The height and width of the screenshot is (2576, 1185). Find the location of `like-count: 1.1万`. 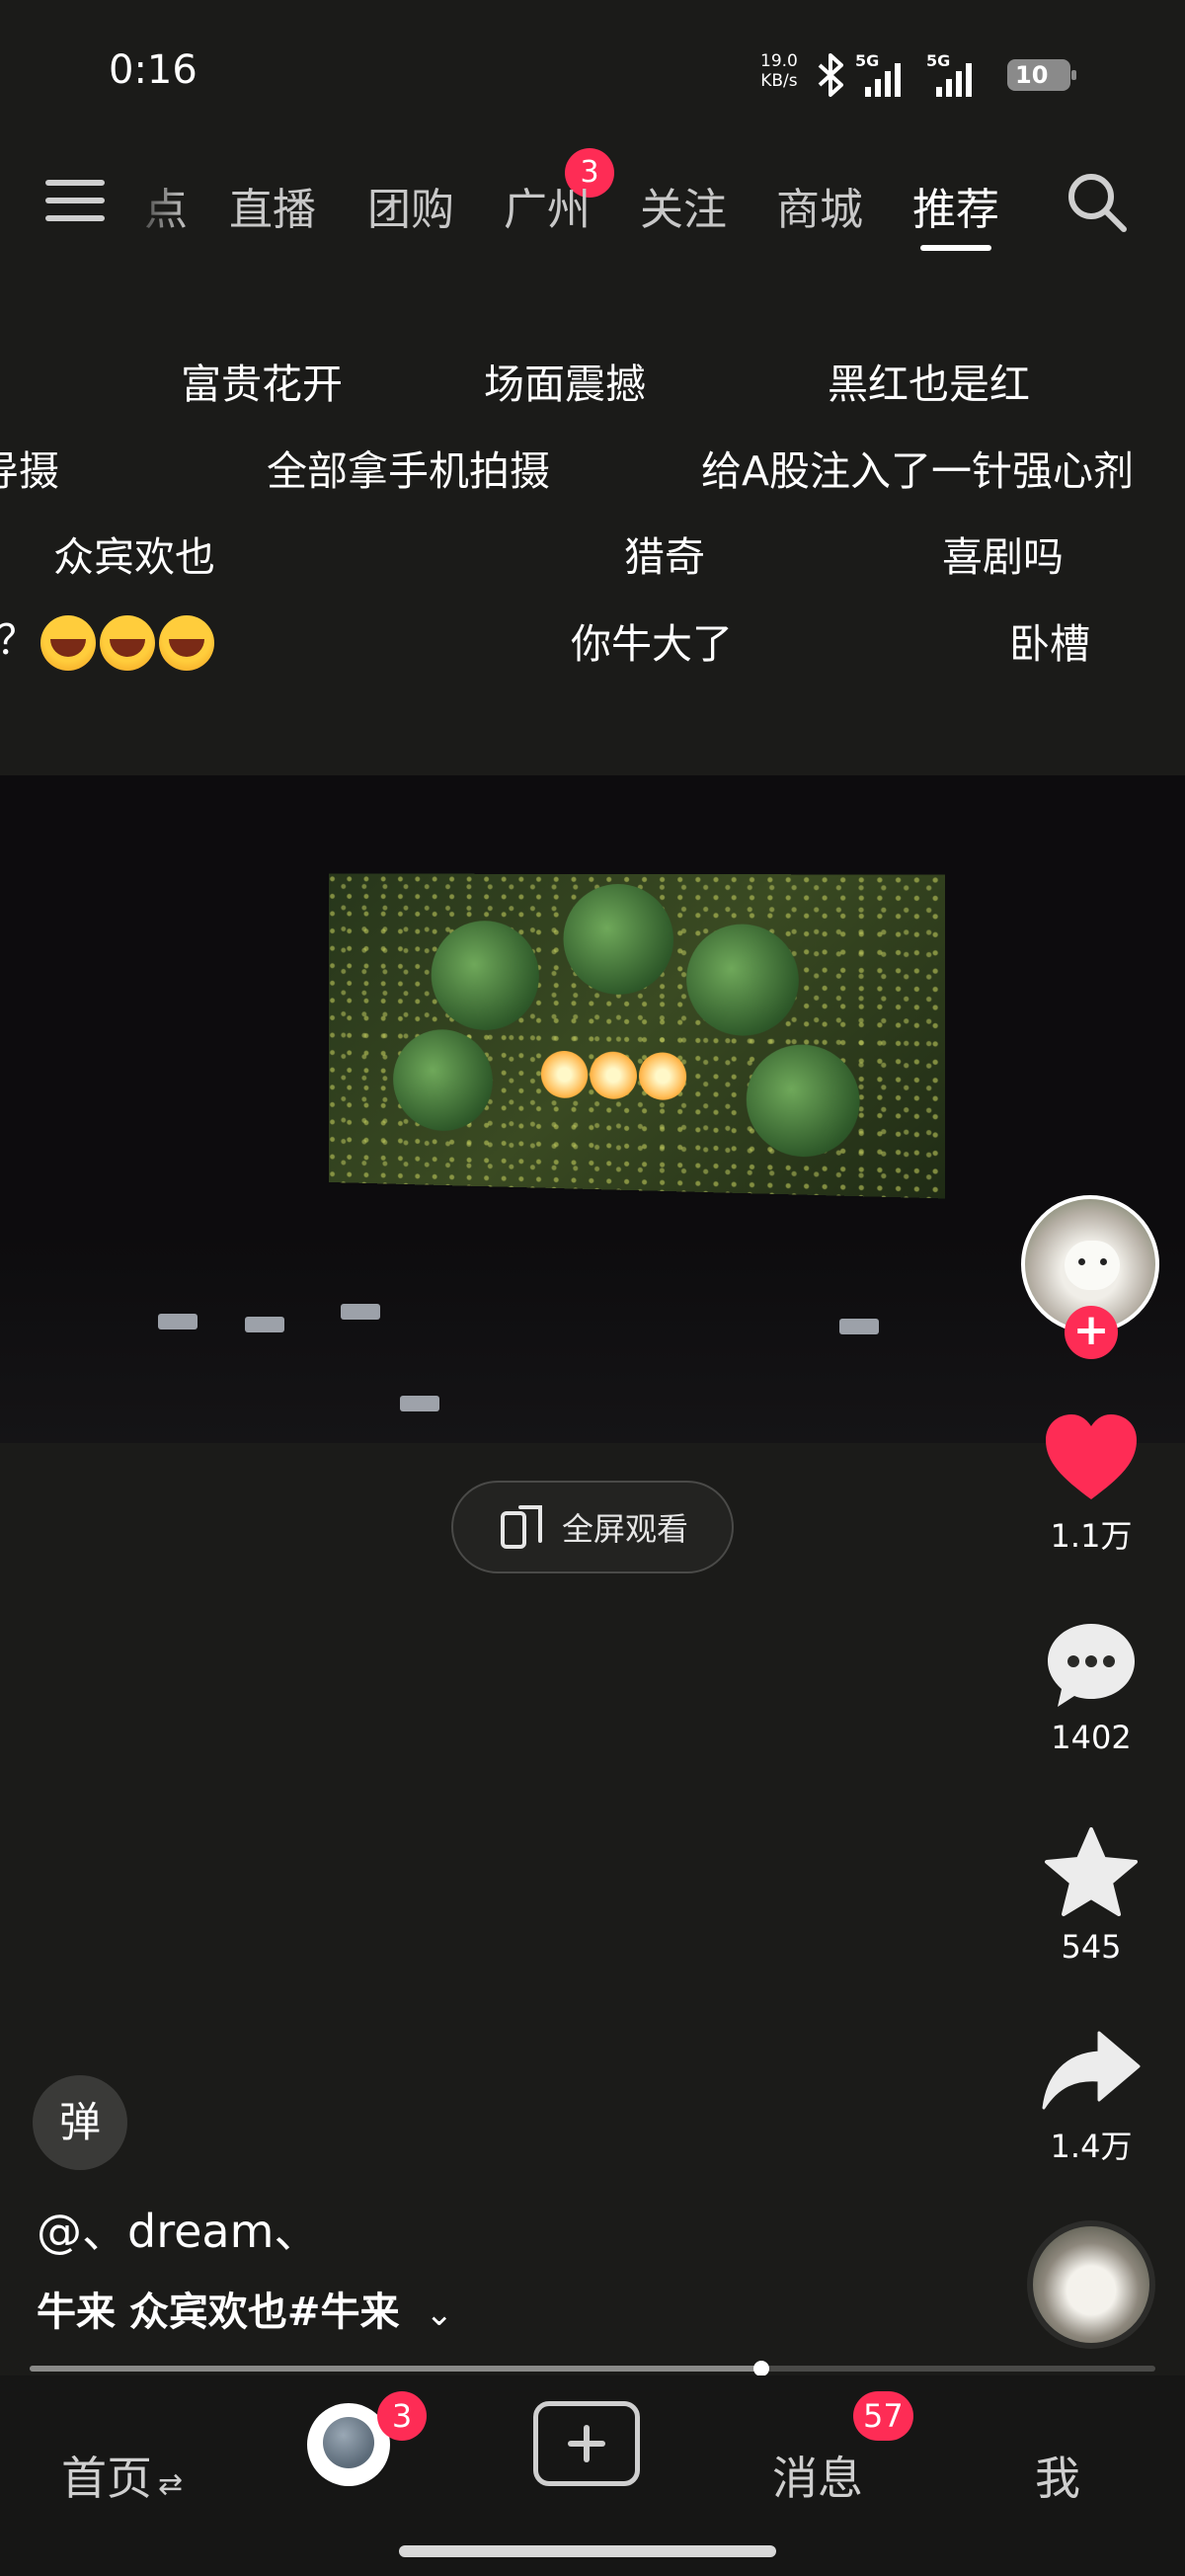

like-count: 1.1万 is located at coordinates (1092, 1536).